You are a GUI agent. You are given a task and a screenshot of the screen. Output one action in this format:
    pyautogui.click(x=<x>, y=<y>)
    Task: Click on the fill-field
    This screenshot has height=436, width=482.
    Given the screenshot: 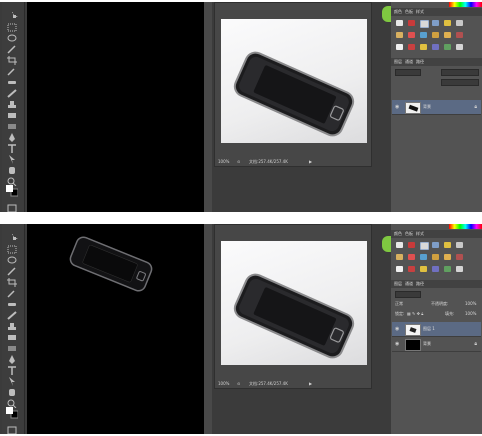 What is the action you would take?
    pyautogui.click(x=460, y=82)
    